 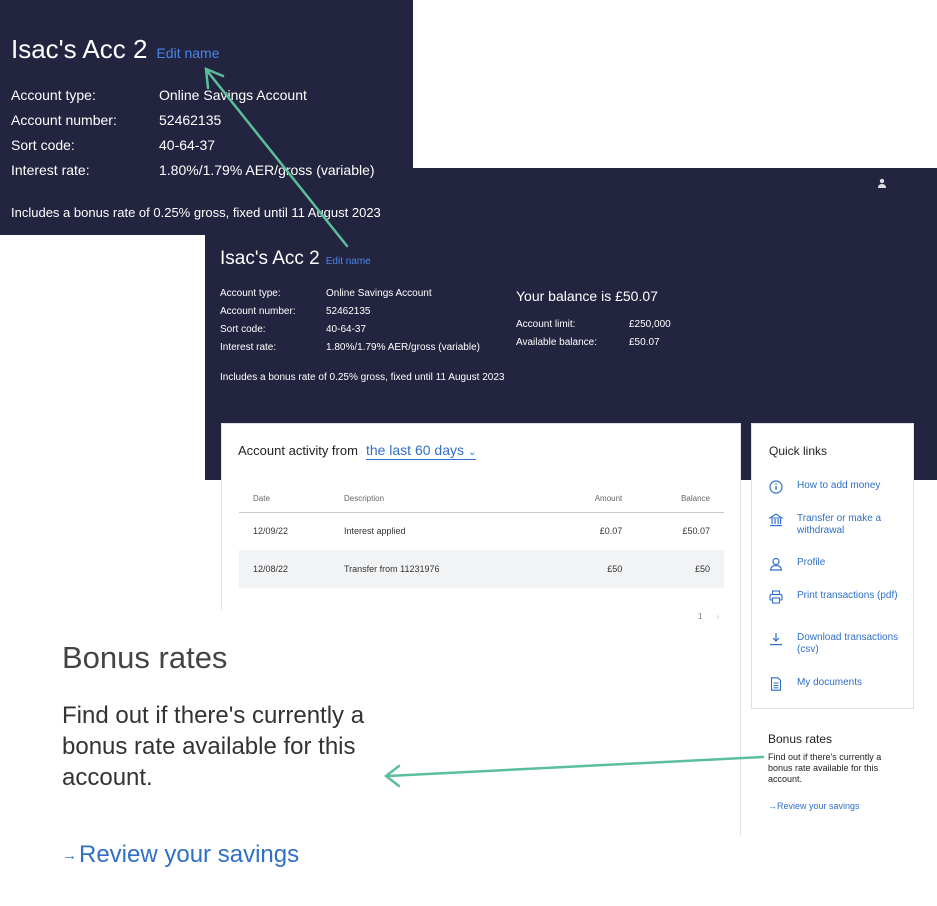 I want to click on quick-link-label: How to add money, so click(x=839, y=485).